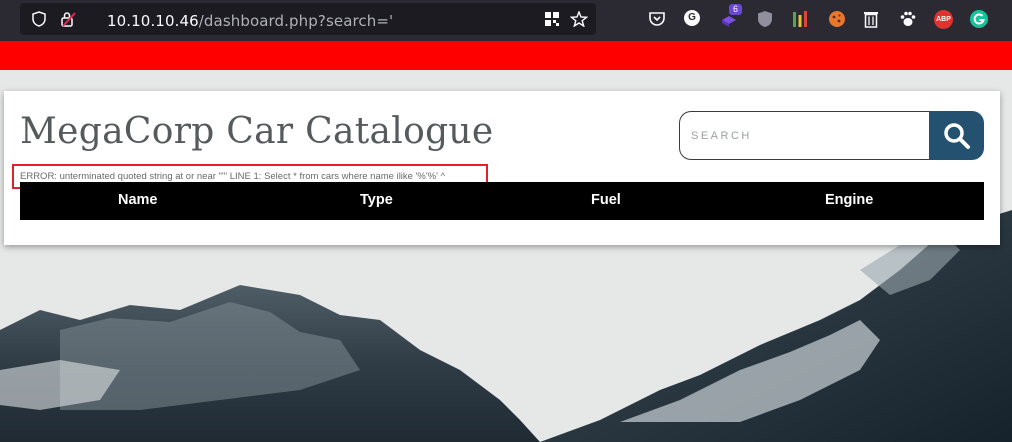  What do you see at coordinates (257, 131) in the screenshot?
I see `page-title: MegaCorp Car Catalogue` at bounding box center [257, 131].